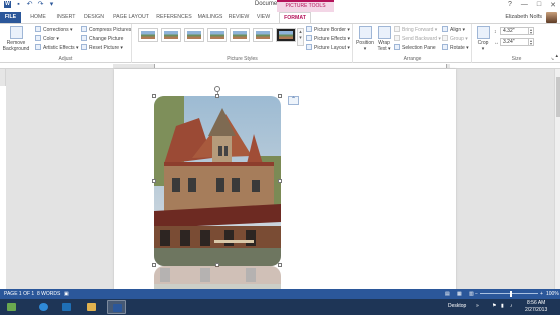  I want to click on house-photo, so click(217, 181).